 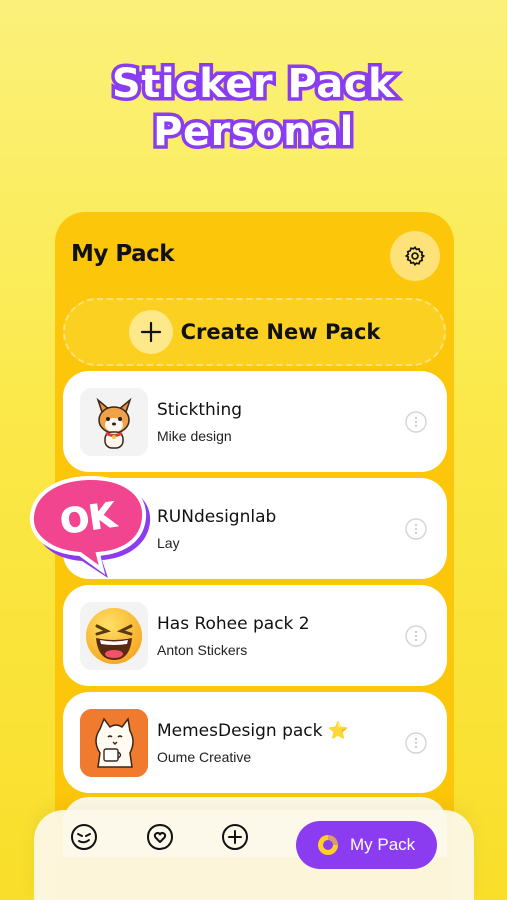 I want to click on create-new-pack-button: Create New Pack, so click(x=254, y=332).